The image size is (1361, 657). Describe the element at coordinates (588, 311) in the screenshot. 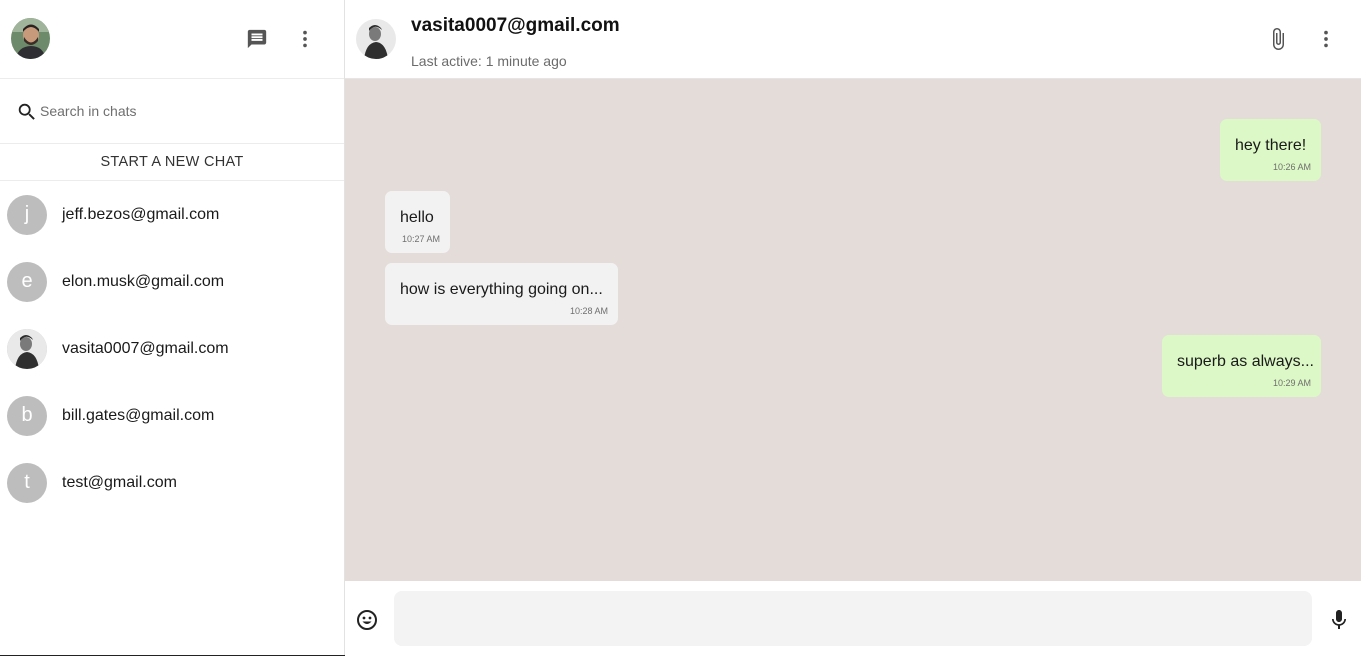

I see `message-time: 10:28 AM` at that location.